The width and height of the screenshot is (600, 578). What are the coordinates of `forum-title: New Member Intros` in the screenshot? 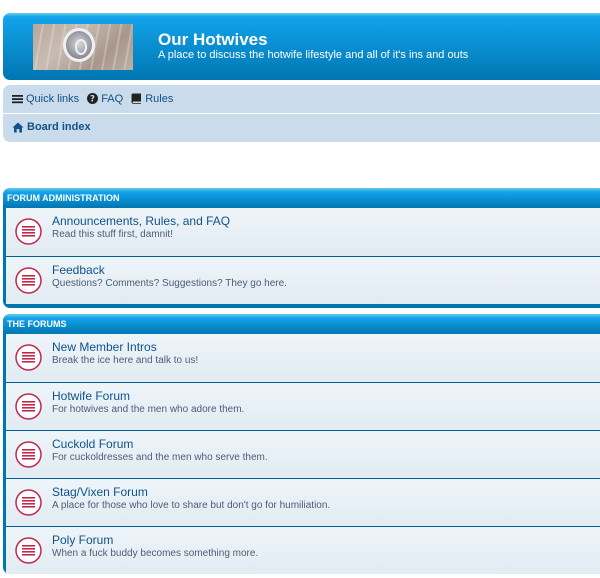 It's located at (104, 347).